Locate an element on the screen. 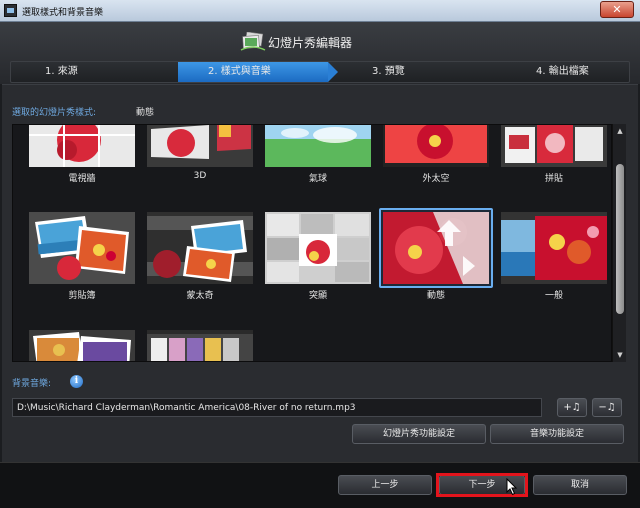 The height and width of the screenshot is (508, 640). selected-style-label: 選取的幻燈片秀樣式: is located at coordinates (54, 113).